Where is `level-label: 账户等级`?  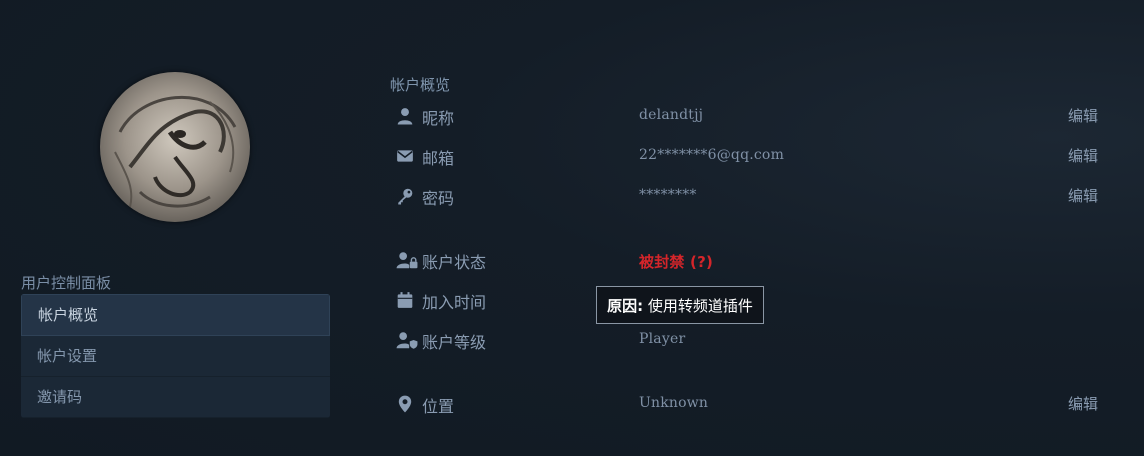
level-label: 账户等级 is located at coordinates (454, 342).